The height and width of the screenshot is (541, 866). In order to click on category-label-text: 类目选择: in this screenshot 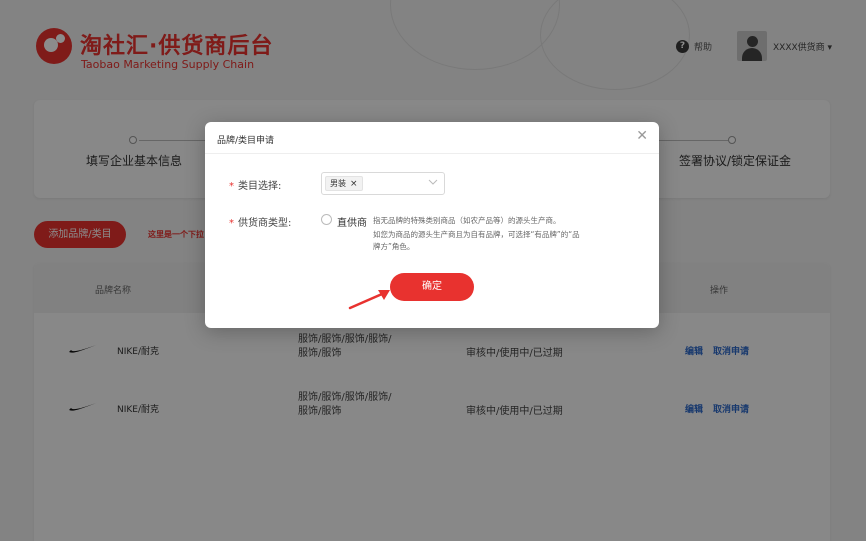, I will do `click(260, 186)`.